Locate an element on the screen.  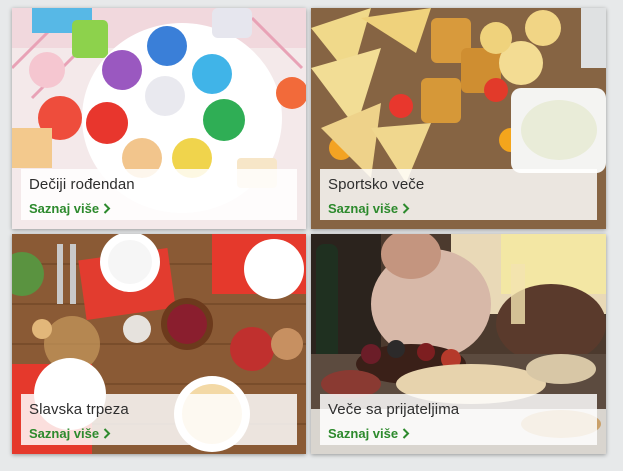
card-caption: Slavska trpeza Saznaj više is located at coordinates (159, 419).